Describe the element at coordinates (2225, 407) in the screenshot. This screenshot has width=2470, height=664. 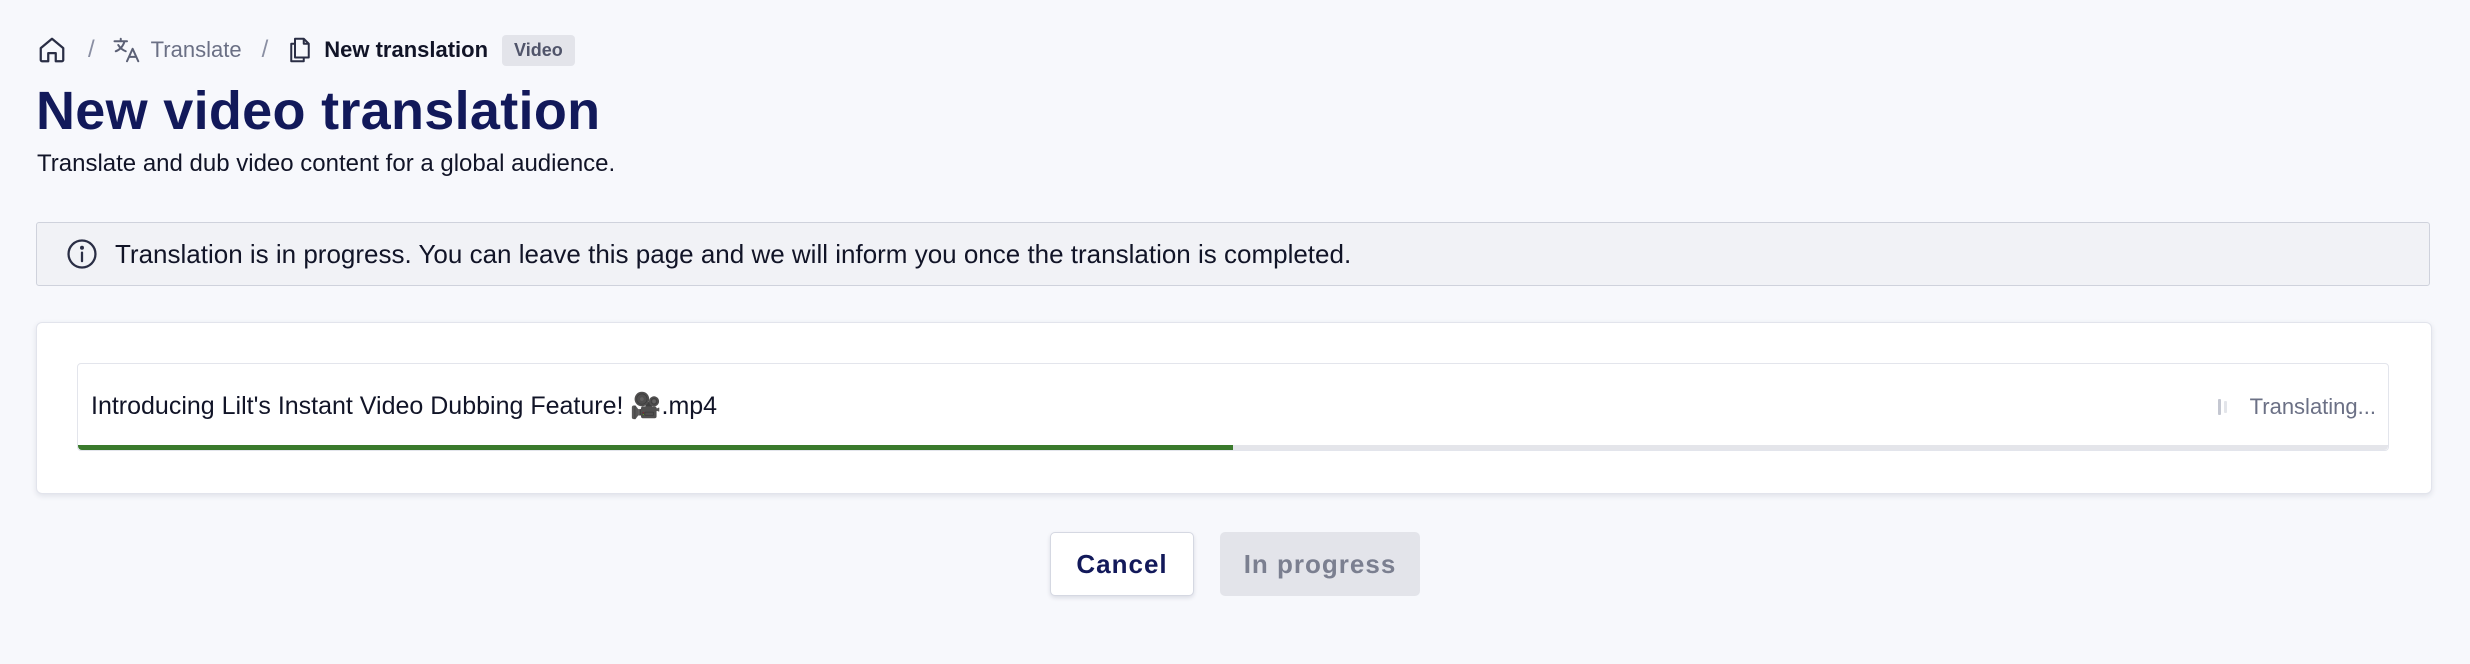
I see `spinner-icon` at that location.